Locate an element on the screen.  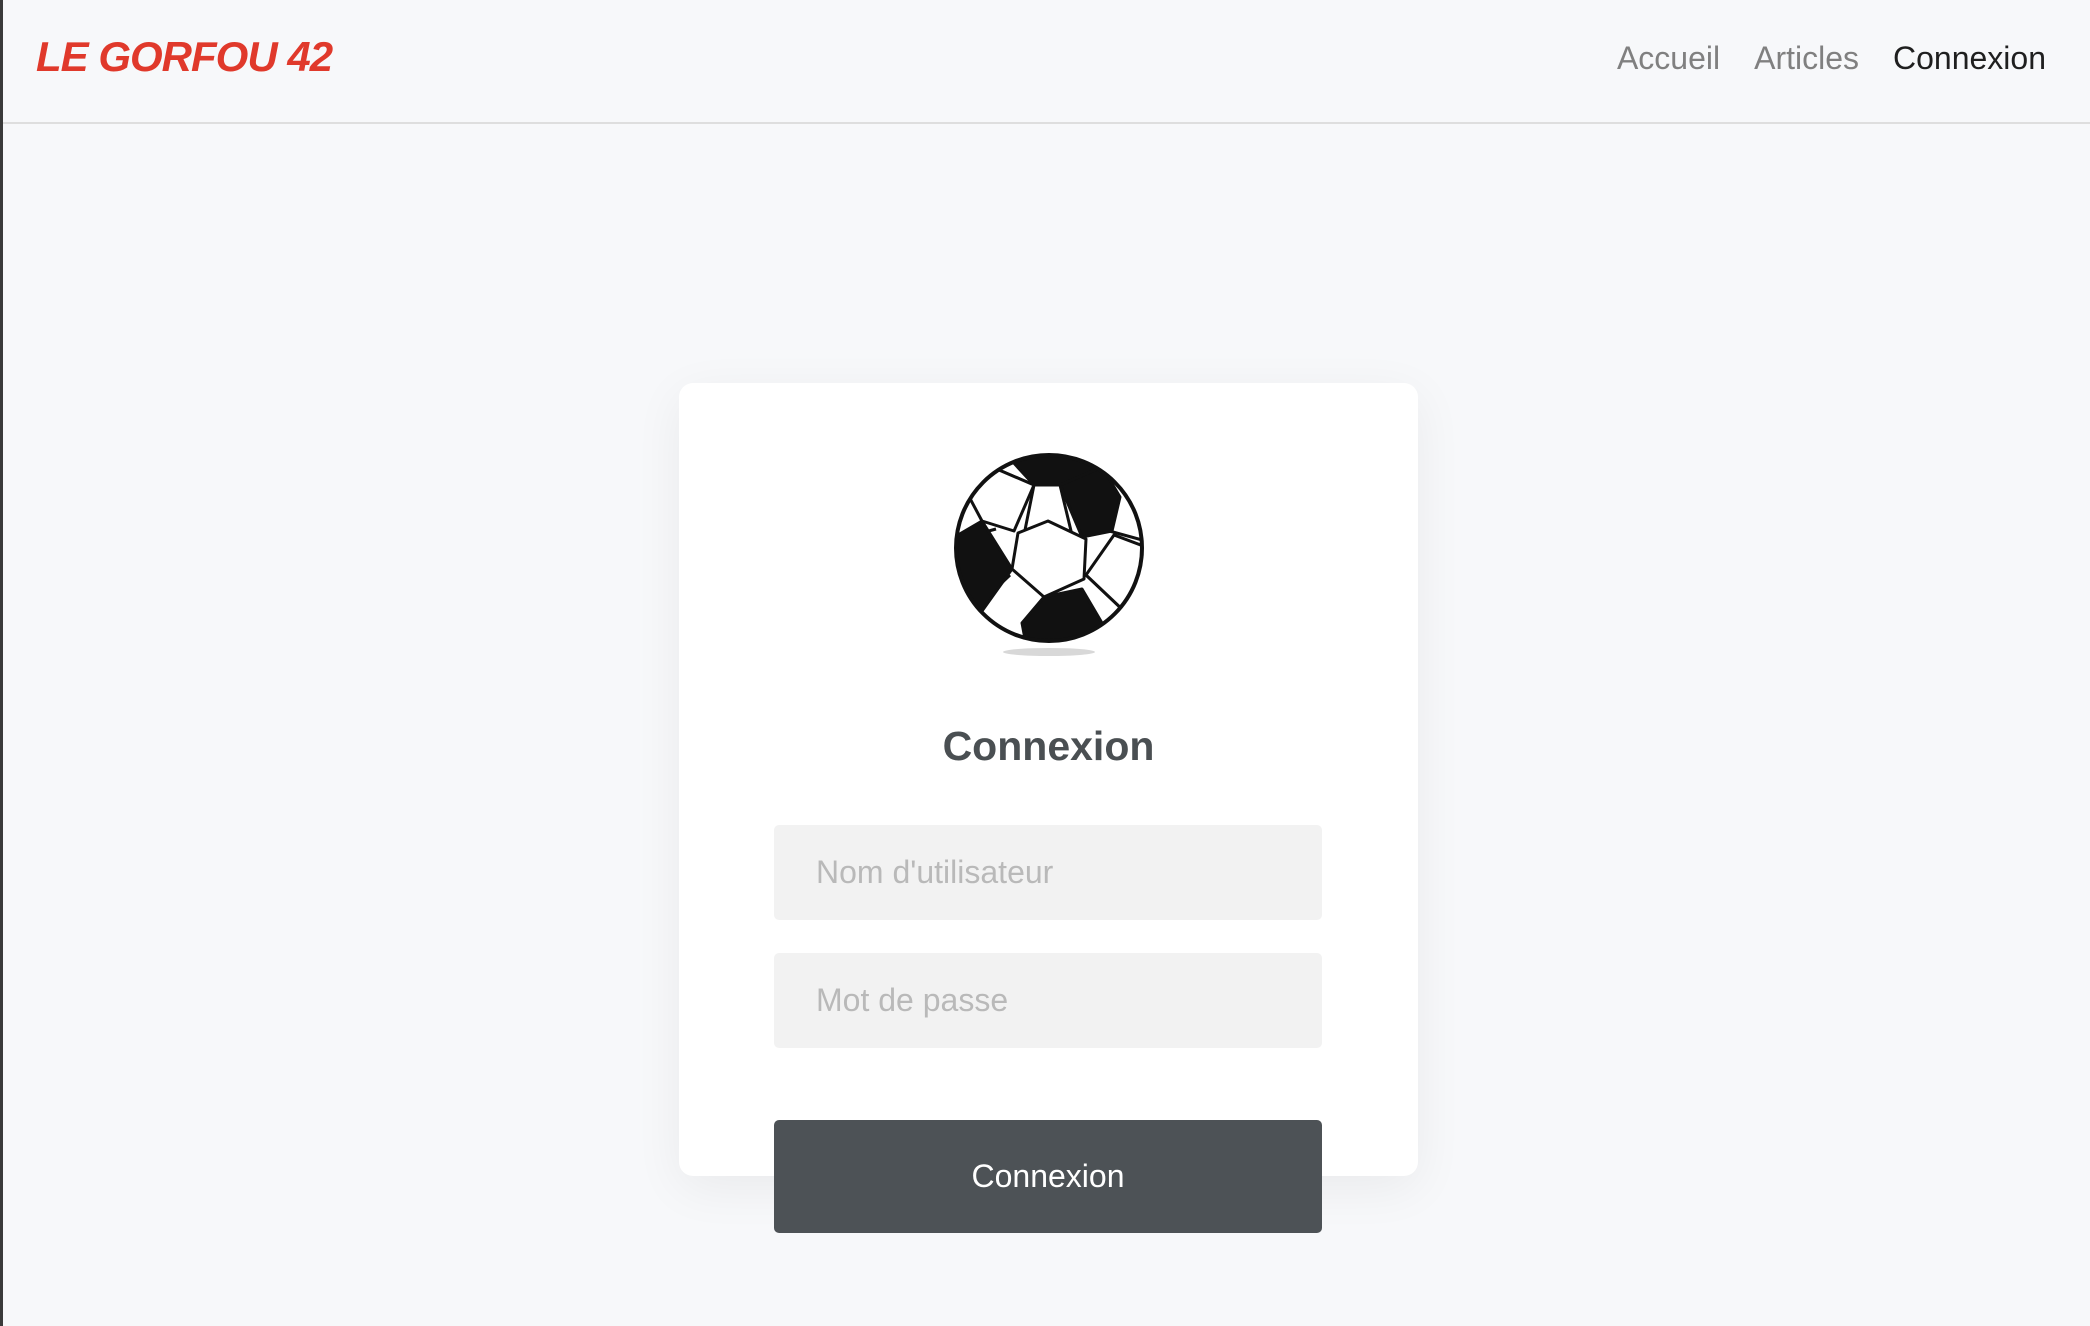
brand-logo: LE GORFOU 42 is located at coordinates (184, 57).